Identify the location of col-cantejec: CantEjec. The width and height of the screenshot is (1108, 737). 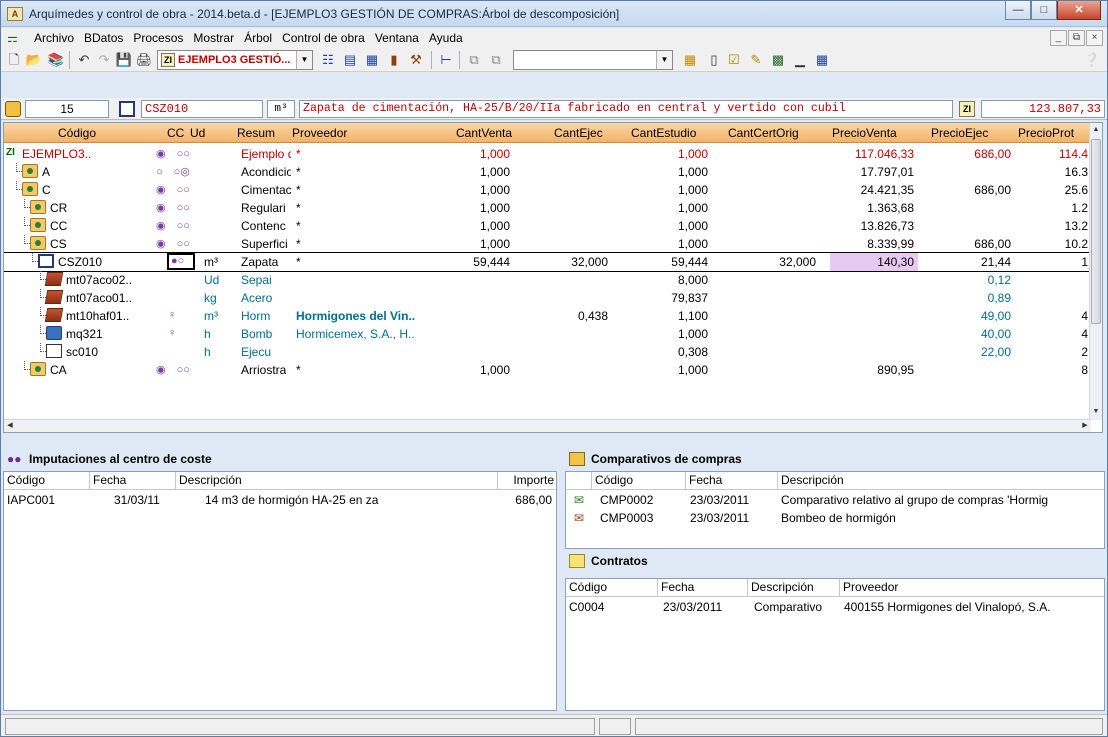
(578, 133).